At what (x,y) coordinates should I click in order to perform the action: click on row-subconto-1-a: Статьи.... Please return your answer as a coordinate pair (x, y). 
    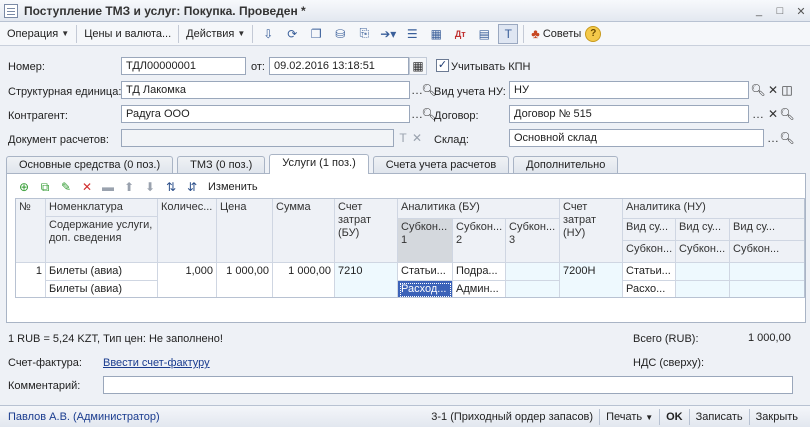
    Looking at the image, I should click on (425, 272).